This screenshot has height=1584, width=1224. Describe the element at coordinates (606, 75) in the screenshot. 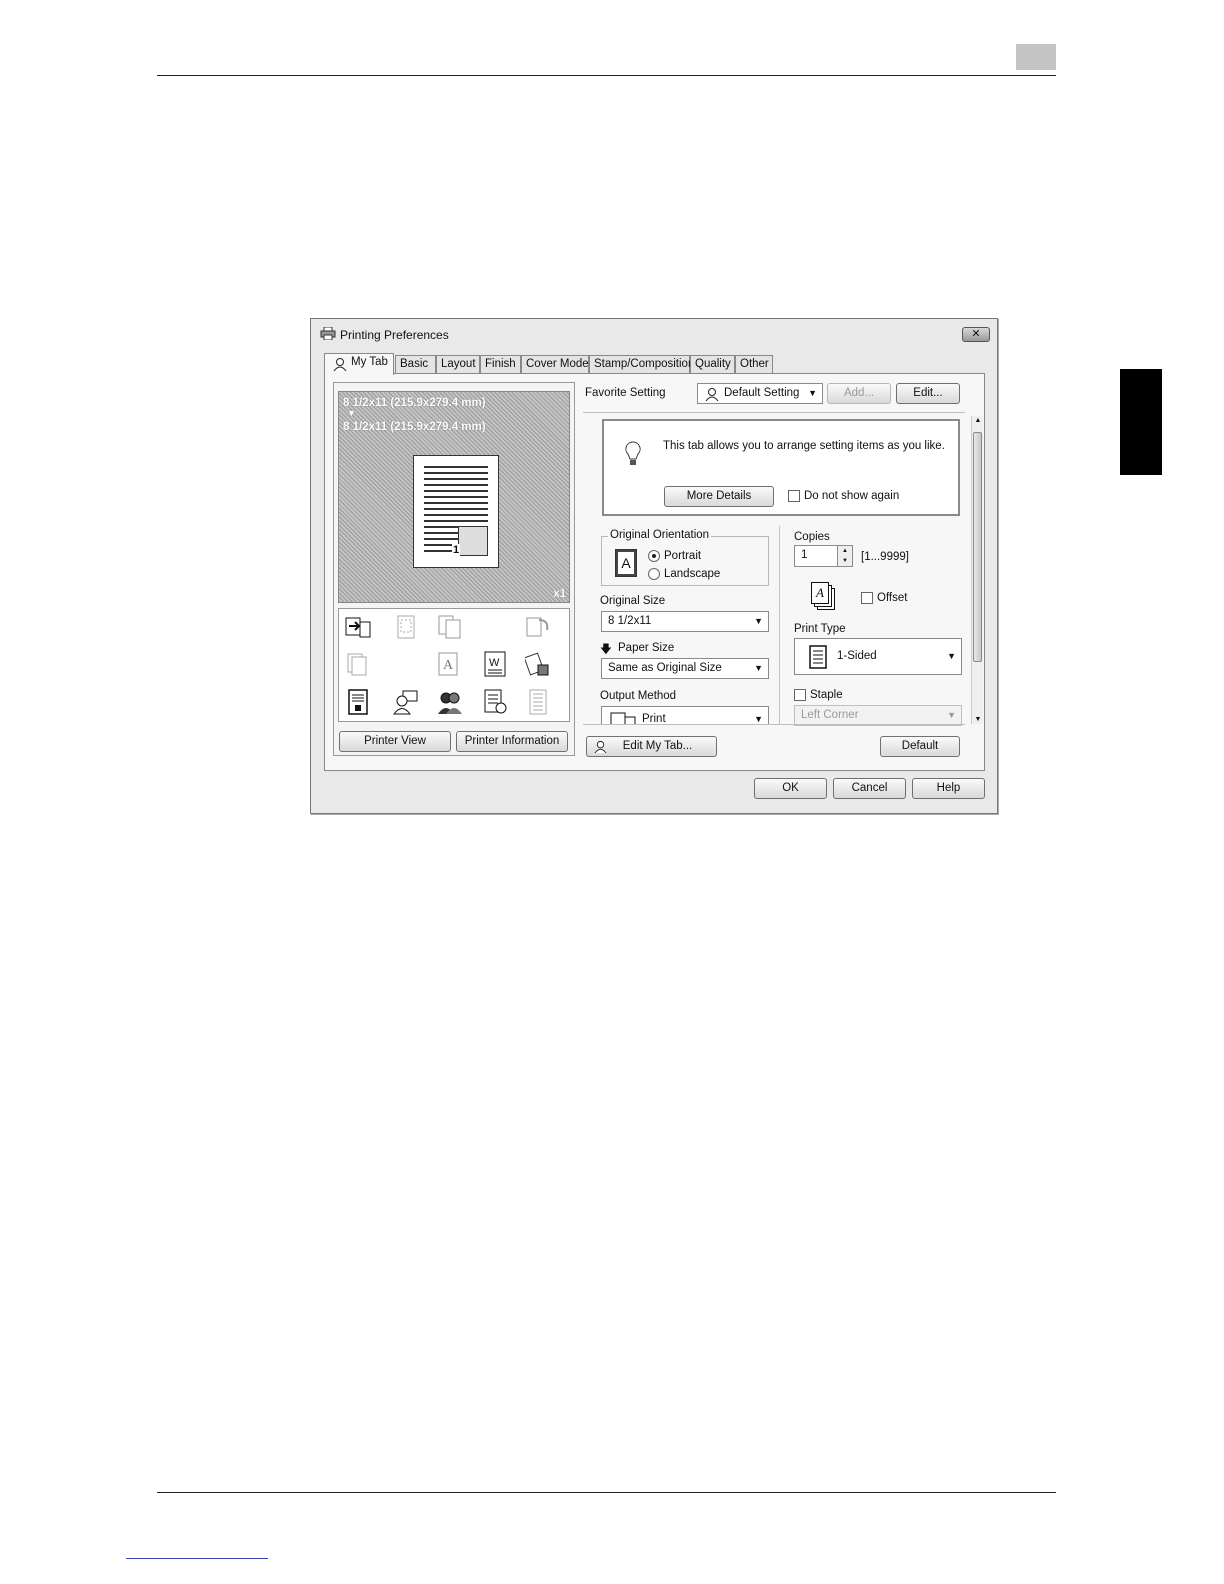

I see `header-rule` at that location.